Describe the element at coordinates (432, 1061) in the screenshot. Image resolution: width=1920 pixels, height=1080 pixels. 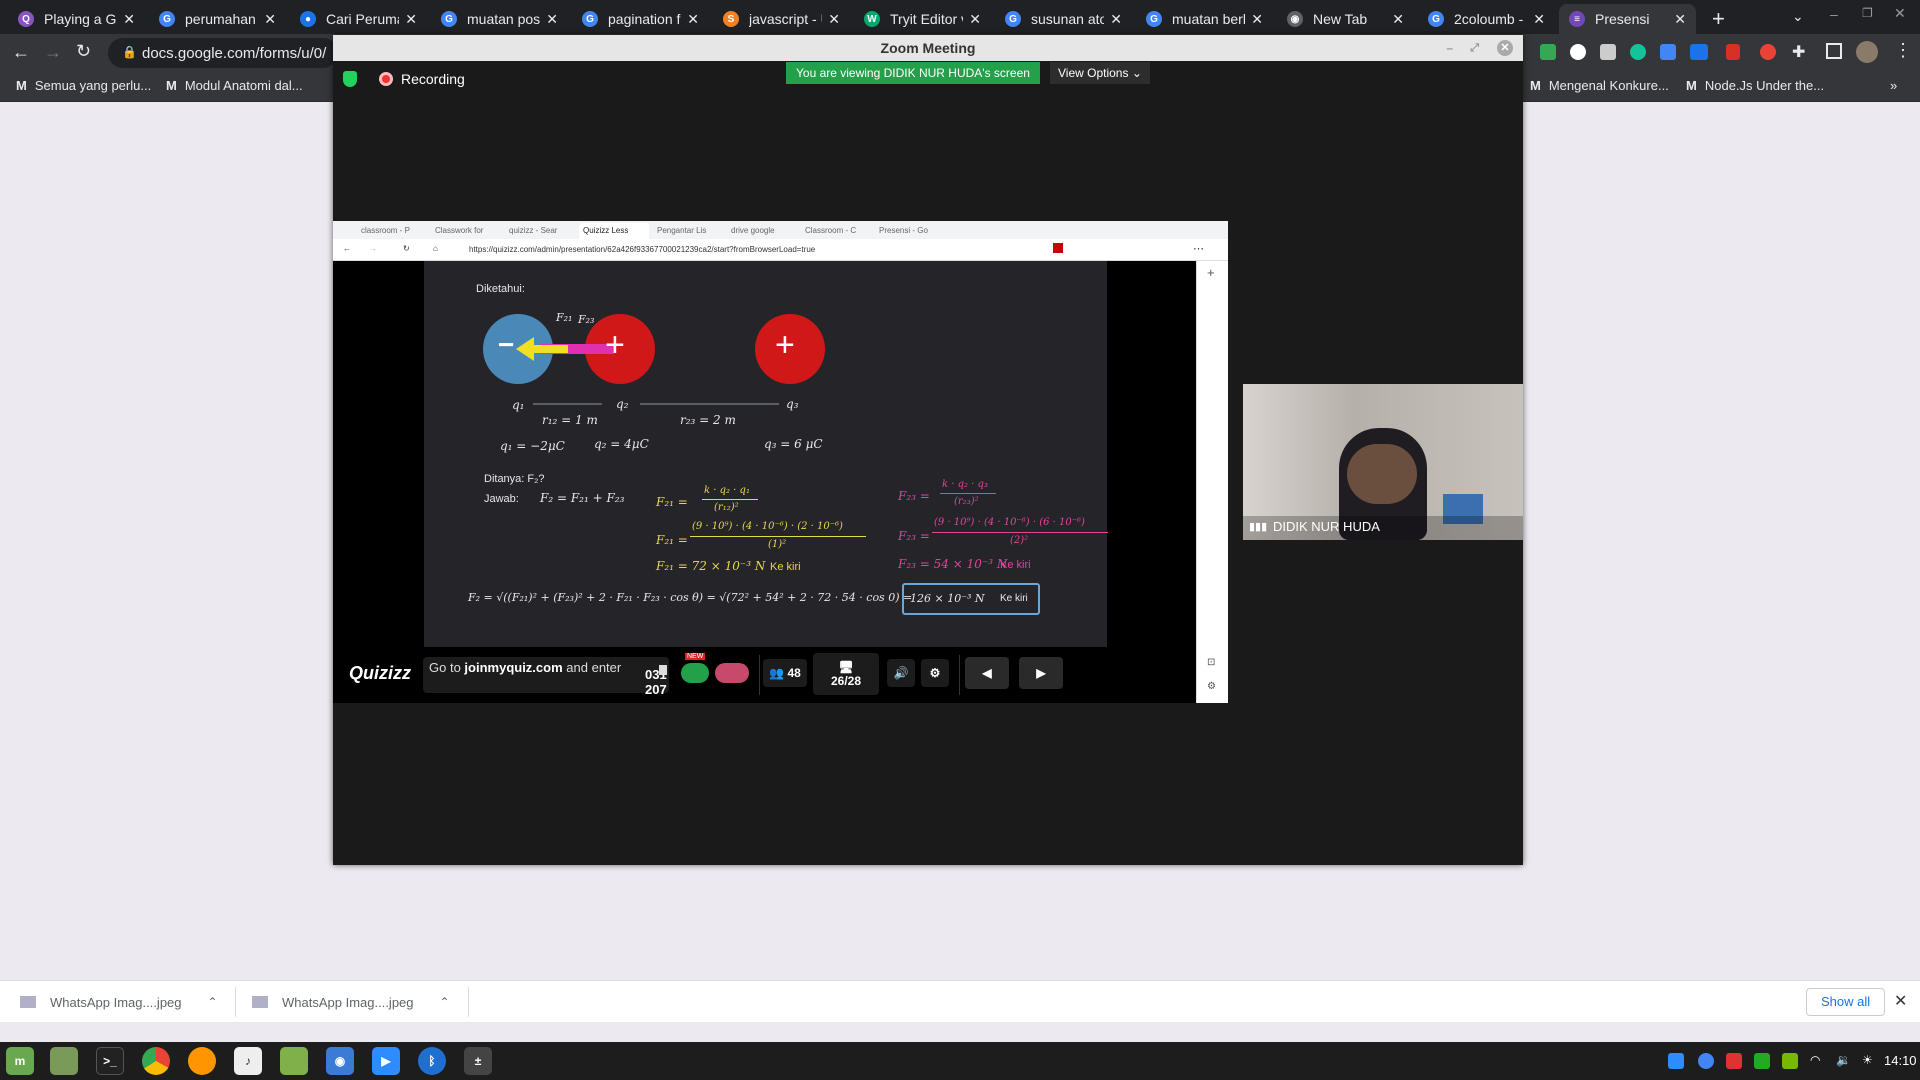
I see `bluetooth-icon: ᛒ` at that location.